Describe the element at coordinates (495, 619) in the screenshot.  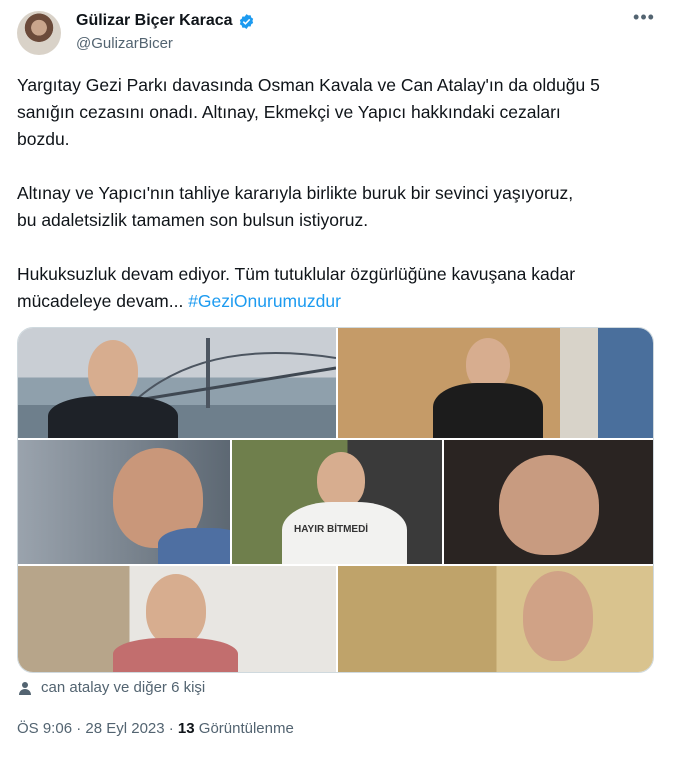
I see `photo-man-suit` at that location.